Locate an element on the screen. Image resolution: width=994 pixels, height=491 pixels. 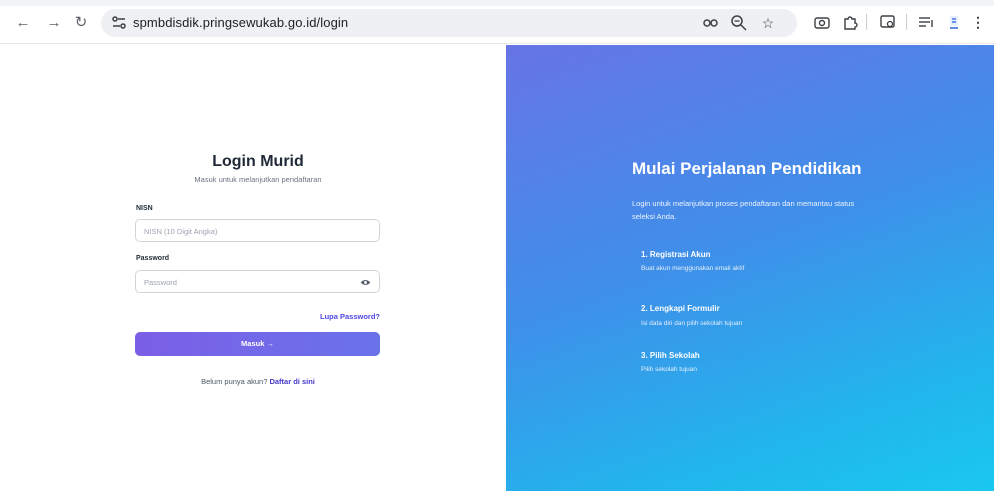
reload-icon: ↻ is located at coordinates (81, 23).